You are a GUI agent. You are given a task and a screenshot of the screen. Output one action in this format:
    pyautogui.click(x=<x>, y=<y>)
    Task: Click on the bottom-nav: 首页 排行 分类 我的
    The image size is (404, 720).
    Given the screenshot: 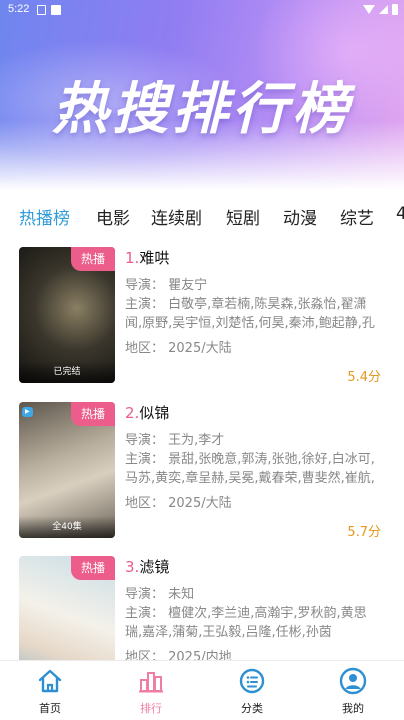 What is the action you would take?
    pyautogui.click(x=202, y=690)
    